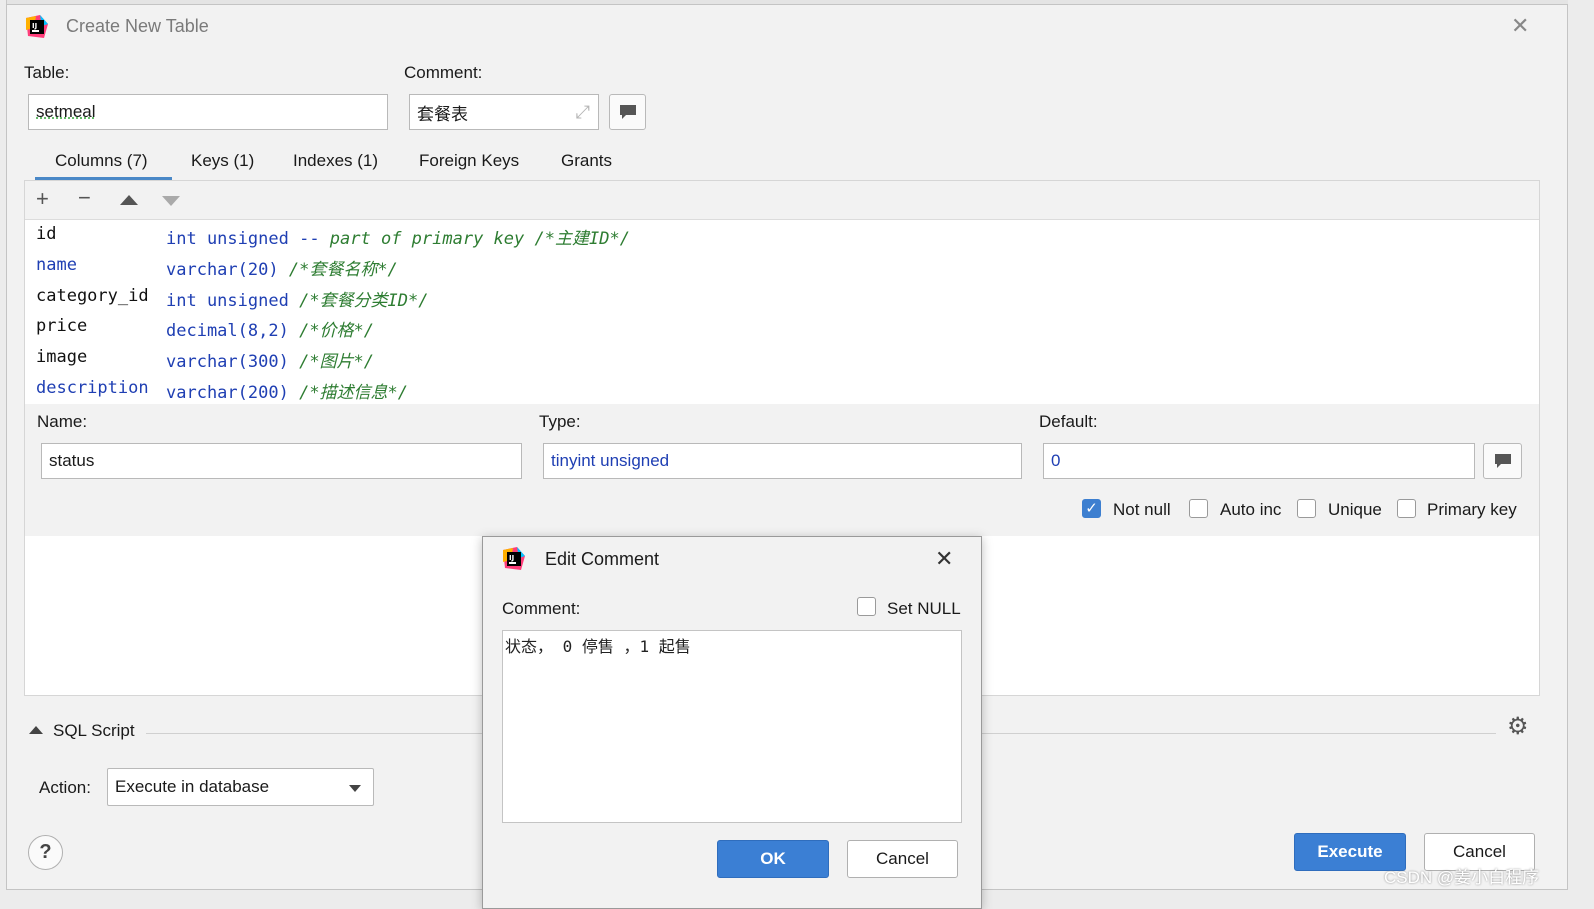 The image size is (1594, 909). Describe the element at coordinates (1142, 509) in the screenshot. I see `not-null-label: Not null` at that location.